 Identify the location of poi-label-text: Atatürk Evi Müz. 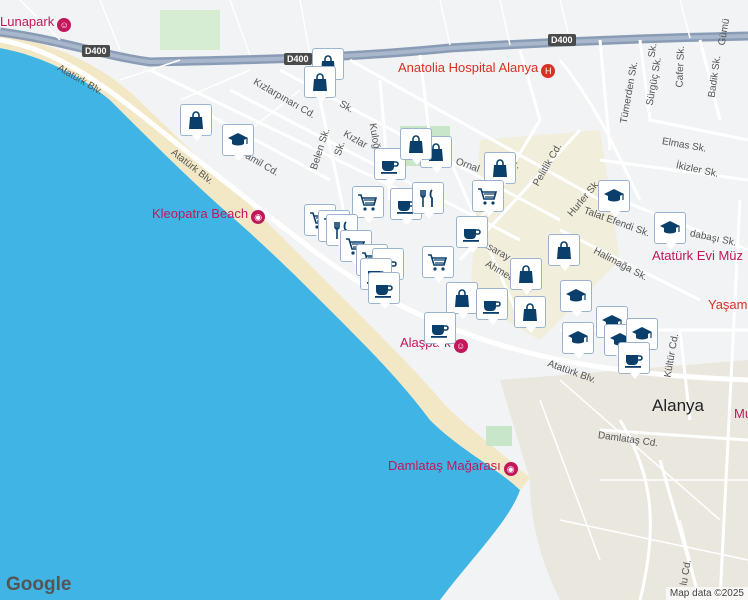
(698, 255).